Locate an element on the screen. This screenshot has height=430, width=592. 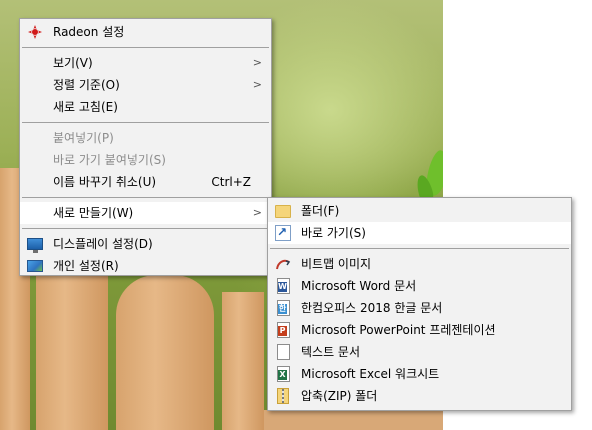
monitor-icon is located at coordinates (35, 245).